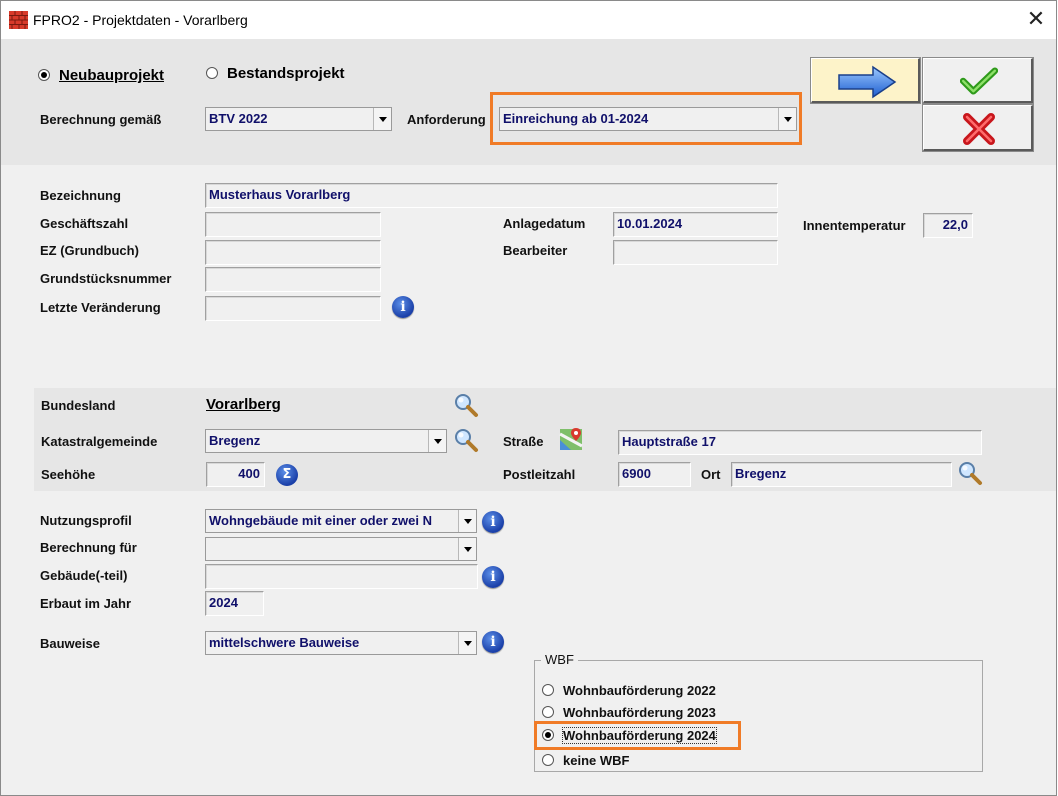 This screenshot has height=796, width=1058. I want to click on next-button, so click(865, 80).